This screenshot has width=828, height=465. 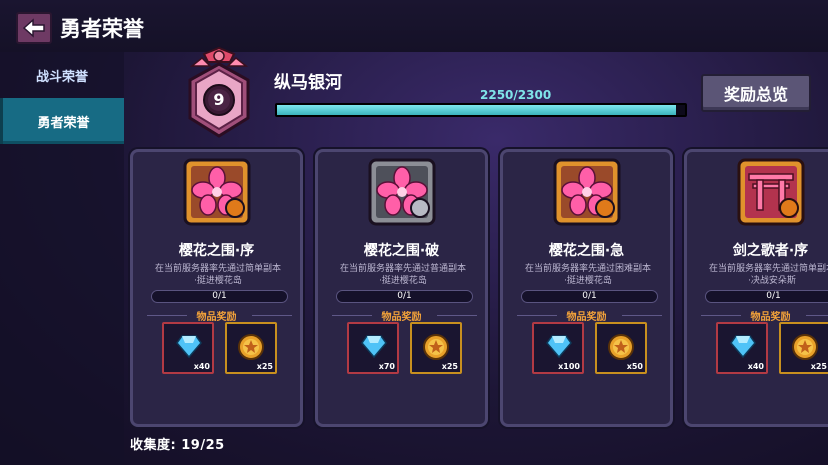 I want to click on achievement-description: 在当前服务器率先通过困难副本 ·挺进樱花岛, so click(x=588, y=275).